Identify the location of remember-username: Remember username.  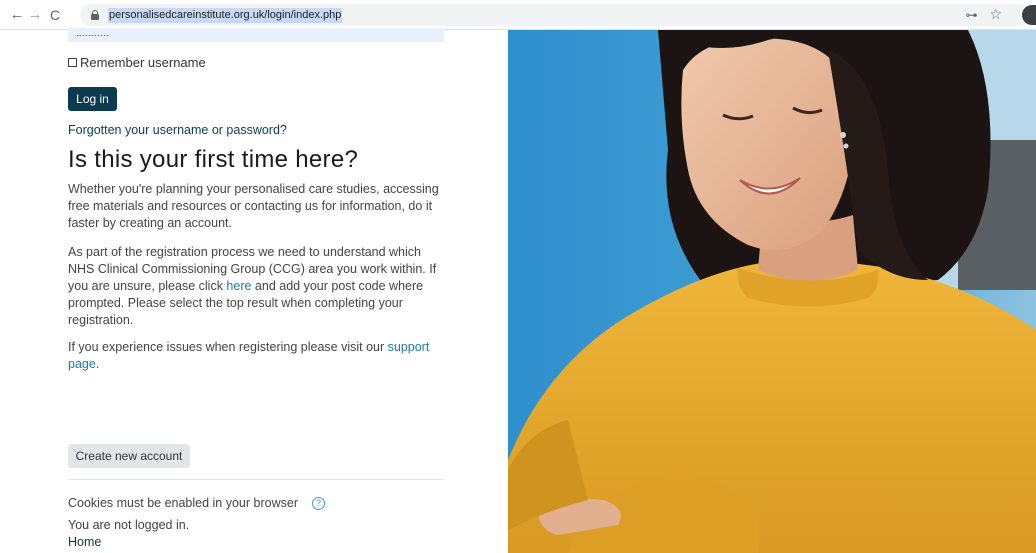
(137, 62).